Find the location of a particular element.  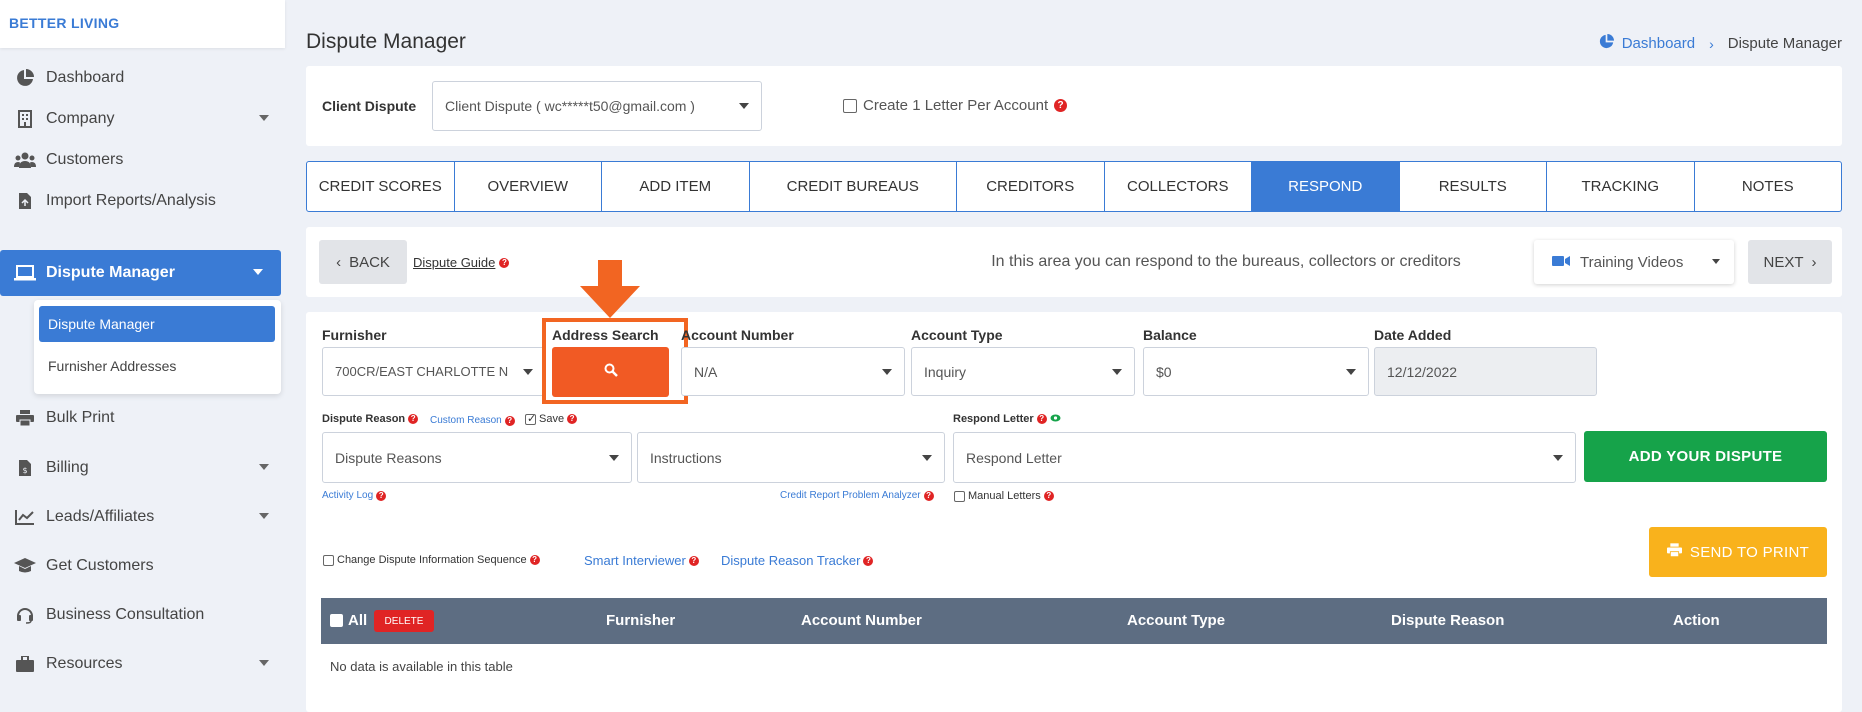

dispute-guide-link: Dispute Guide is located at coordinates (454, 262).